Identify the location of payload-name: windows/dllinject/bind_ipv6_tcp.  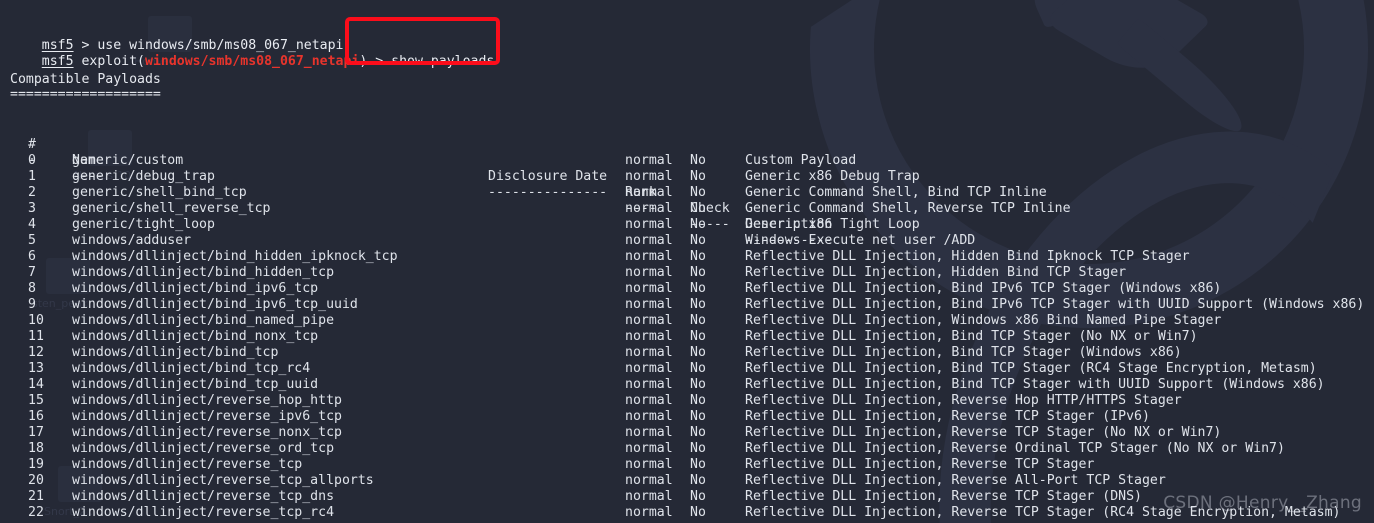
(195, 288).